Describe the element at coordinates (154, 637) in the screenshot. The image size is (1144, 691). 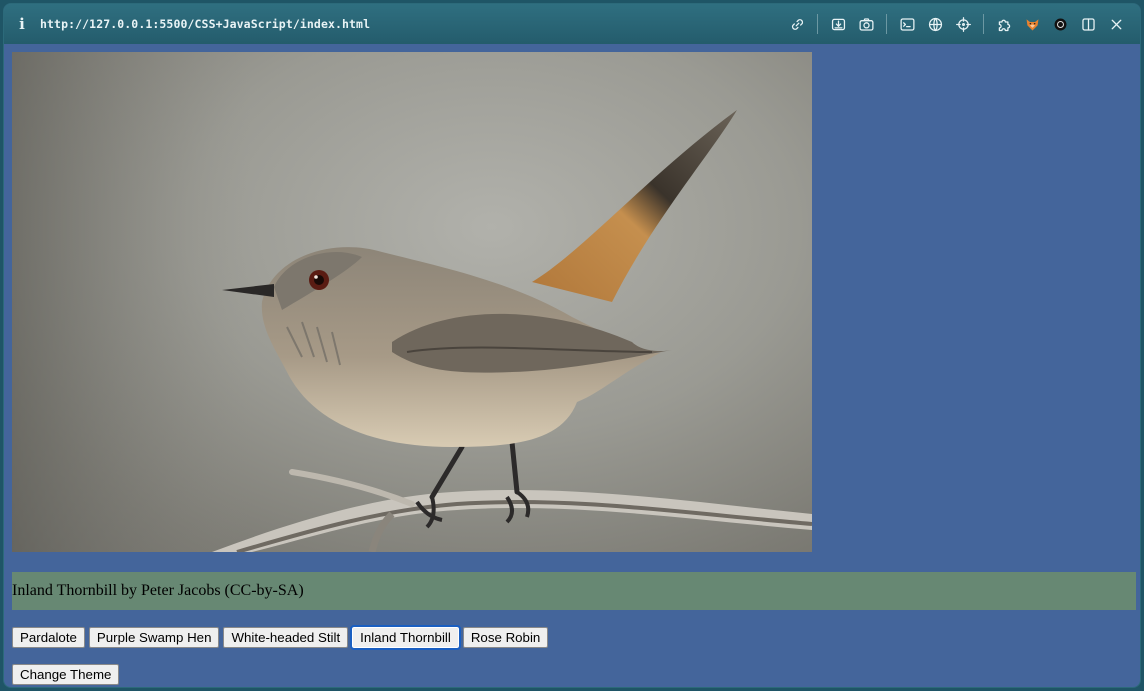
I see `bird-button-purple-swamp-hen: Purple Swamp Hen` at that location.